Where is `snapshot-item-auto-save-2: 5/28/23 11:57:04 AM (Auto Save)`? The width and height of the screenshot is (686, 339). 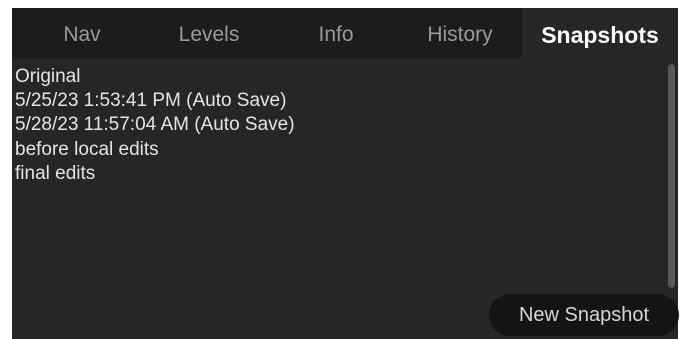 snapshot-item-auto-save-2: 5/28/23 11:57:04 AM (Auto Save) is located at coordinates (155, 125).